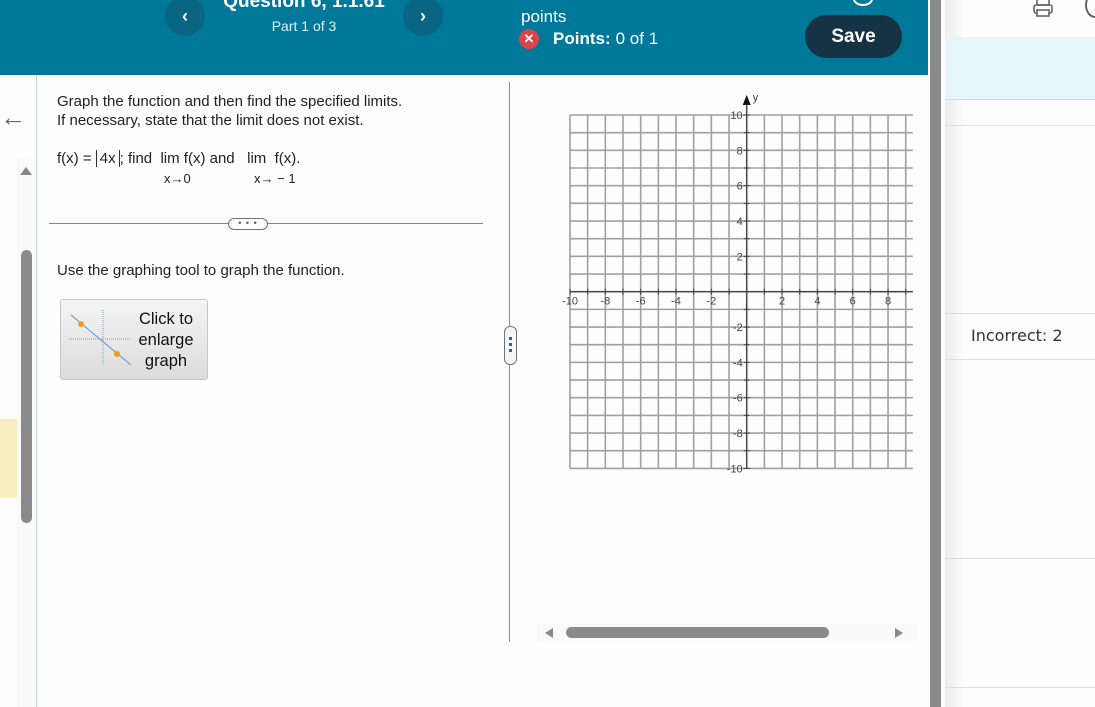 This screenshot has width=1095, height=707. What do you see at coordinates (166, 340) in the screenshot?
I see `enlarge-graph-label: Click to enlarge graph` at bounding box center [166, 340].